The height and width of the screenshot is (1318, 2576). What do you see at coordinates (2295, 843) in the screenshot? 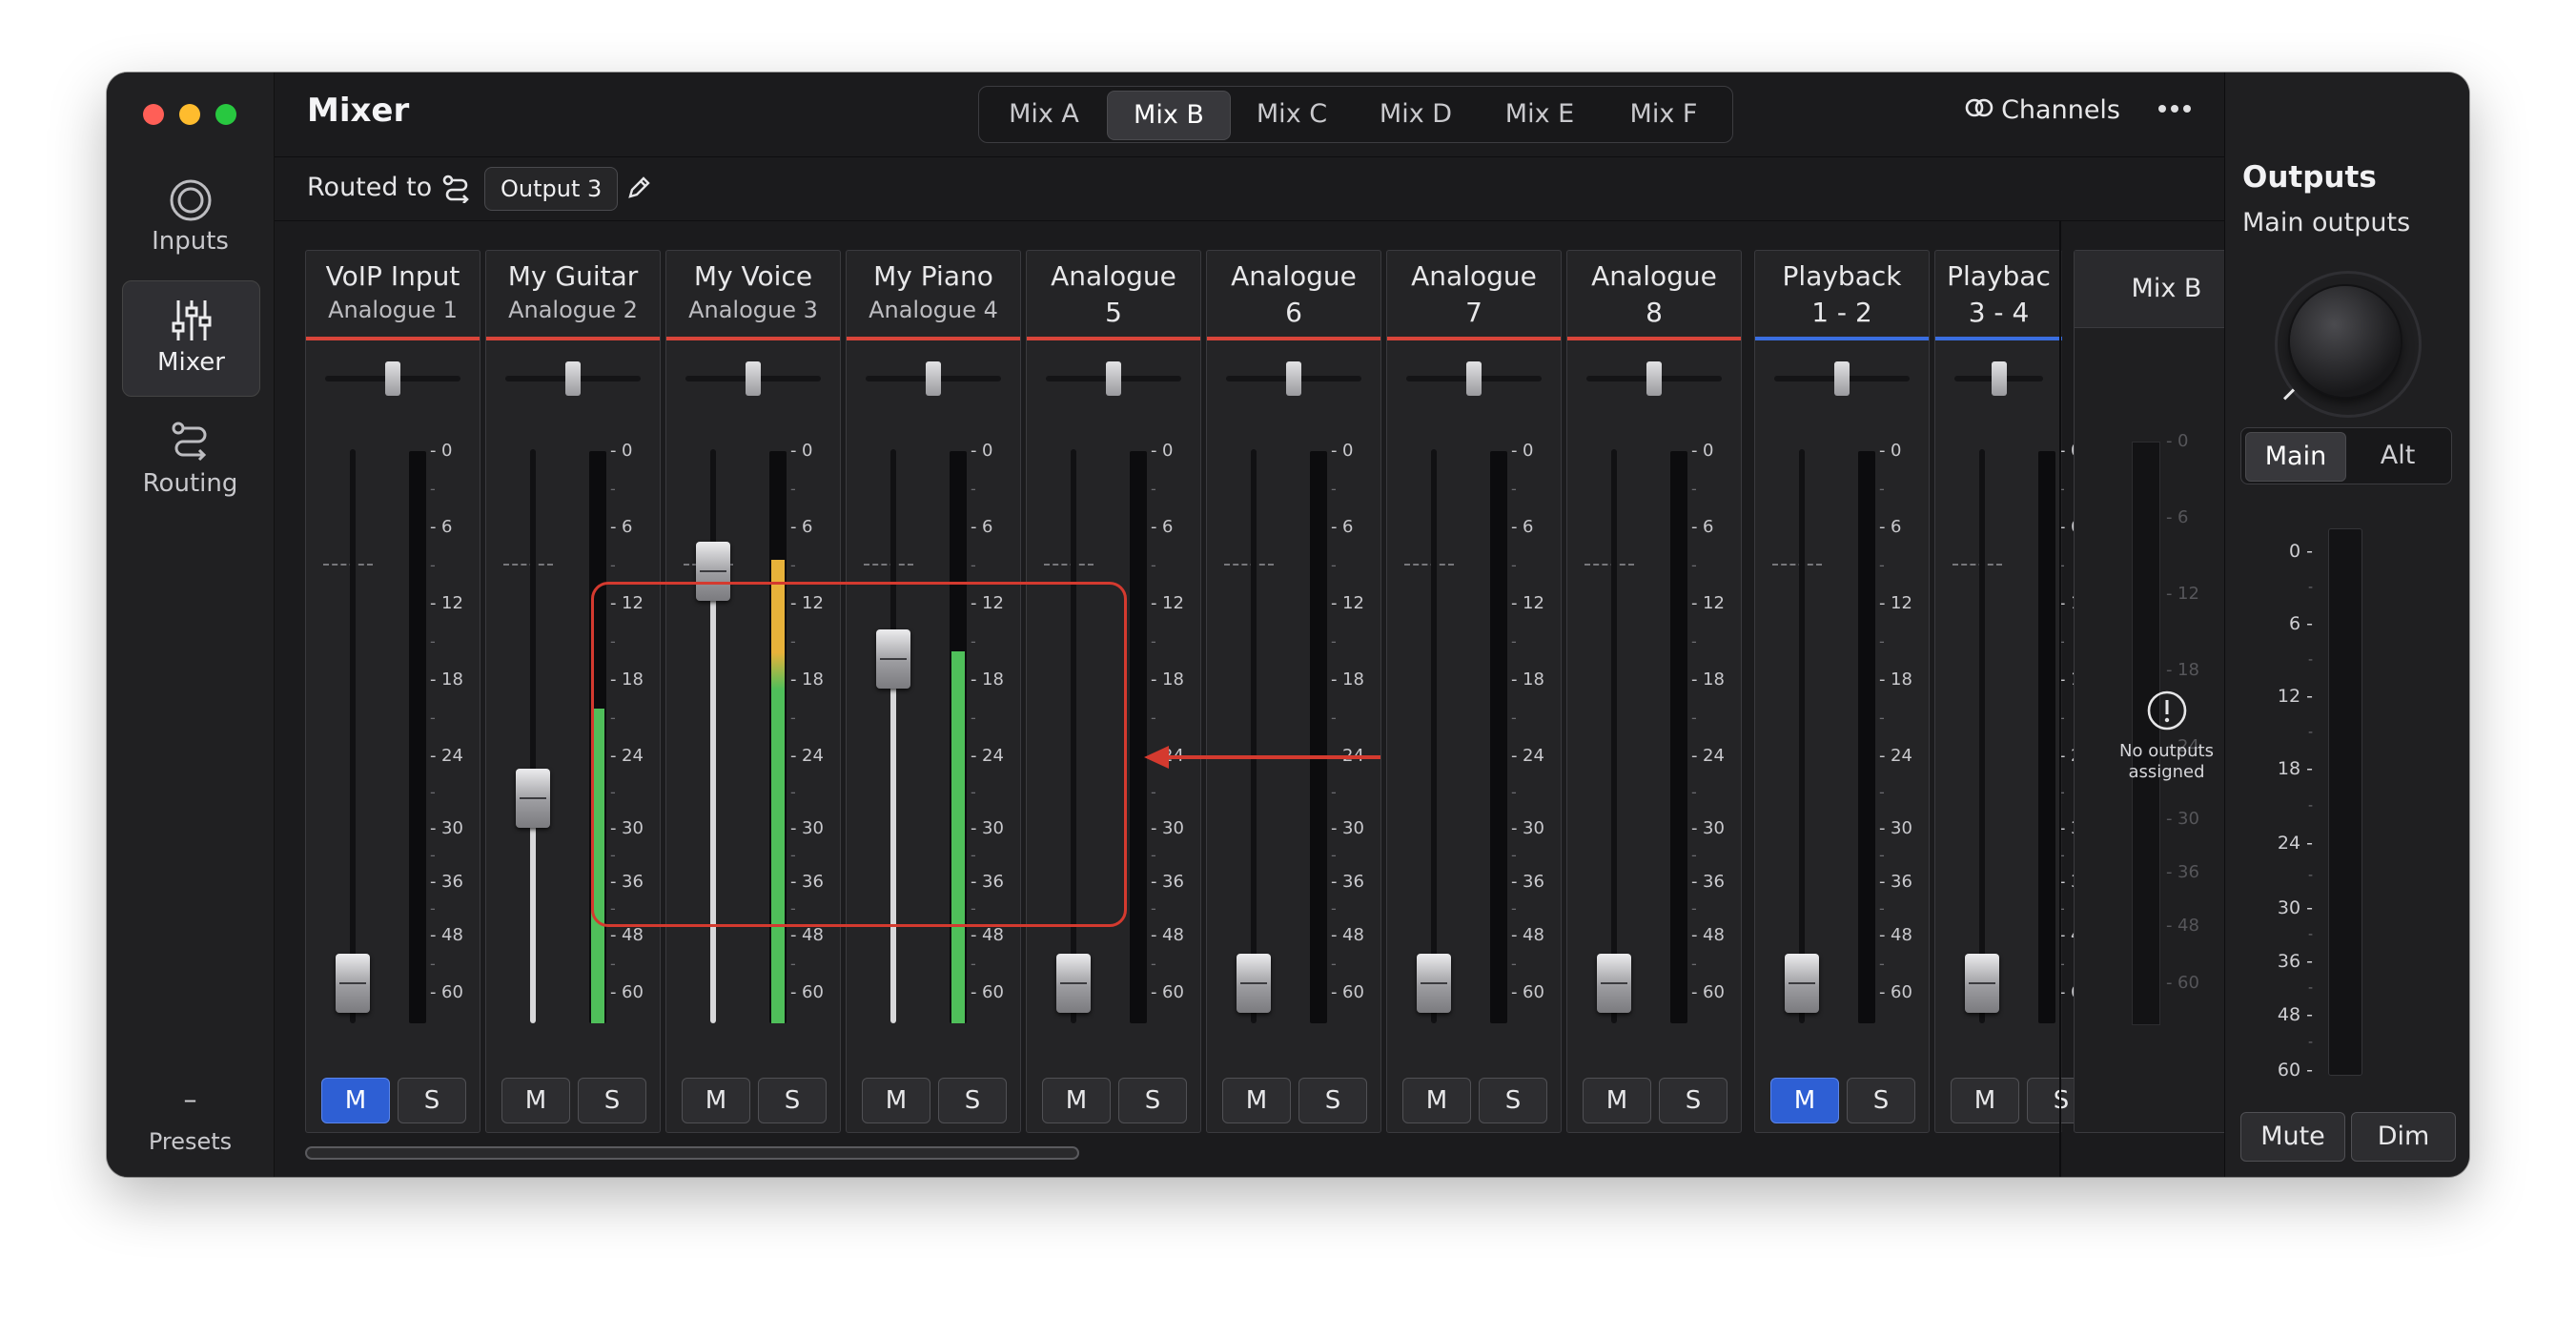
I see `output-meter-label: 24` at bounding box center [2295, 843].